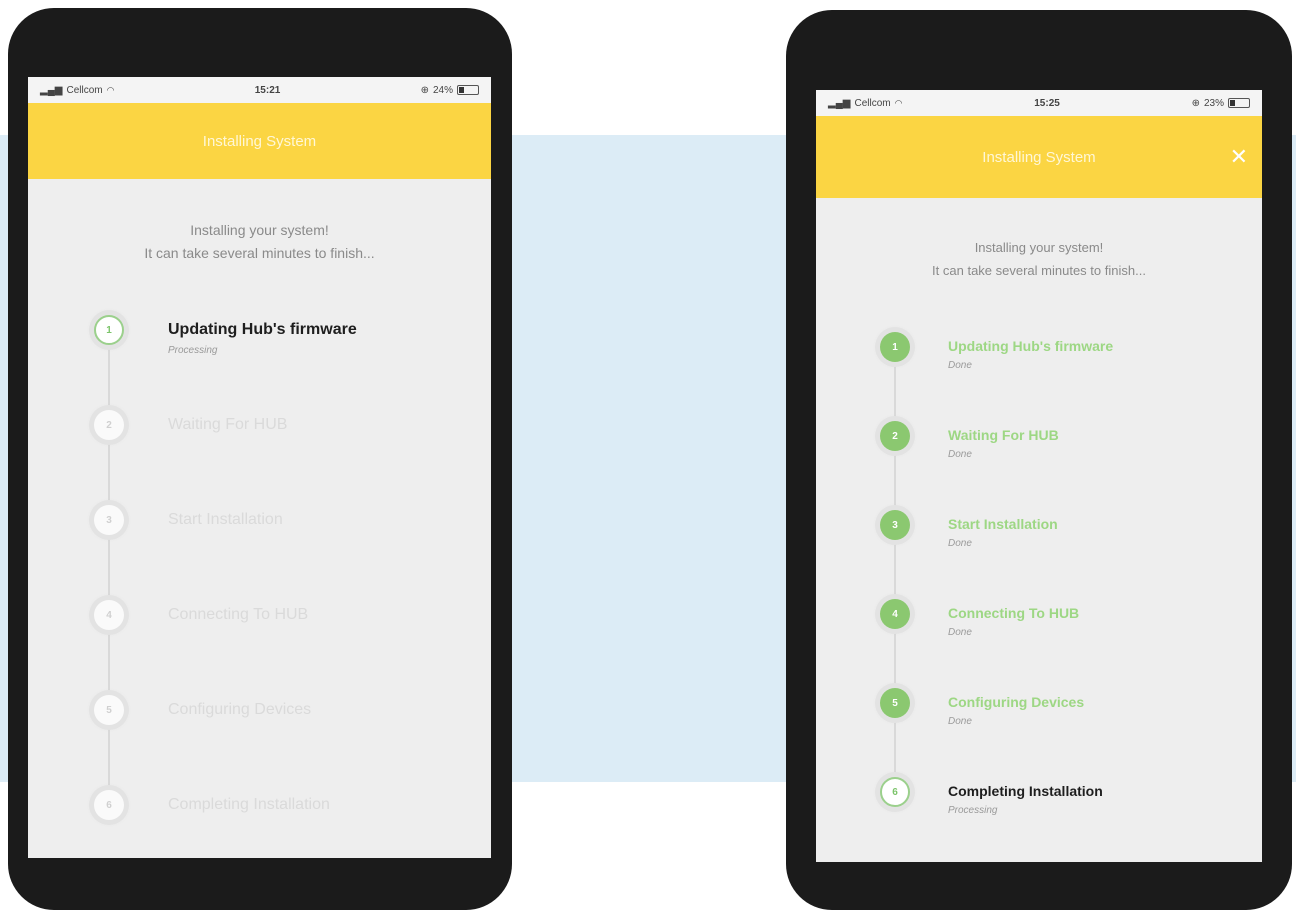  I want to click on step-item: 2 Waiting For HUB, so click(259, 457).